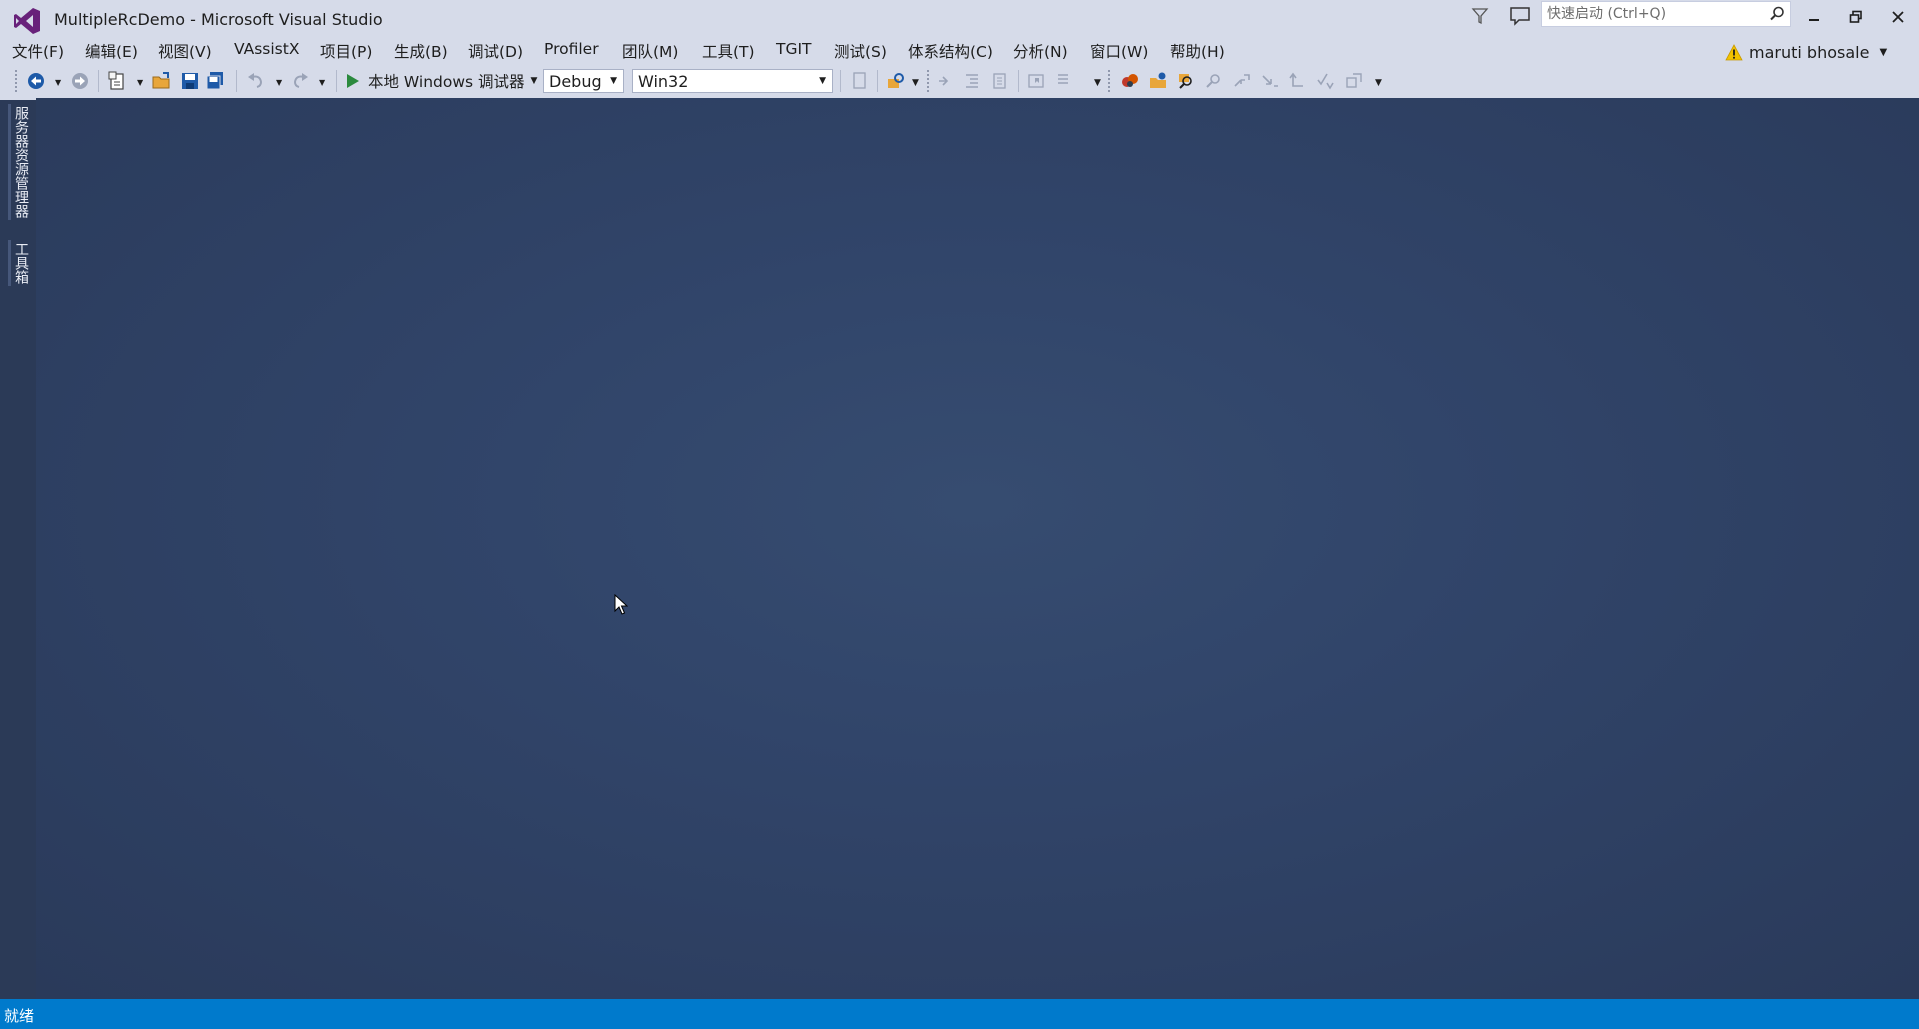 The width and height of the screenshot is (1919, 1029). I want to click on back-dropdown-icon: ▼, so click(58, 82).